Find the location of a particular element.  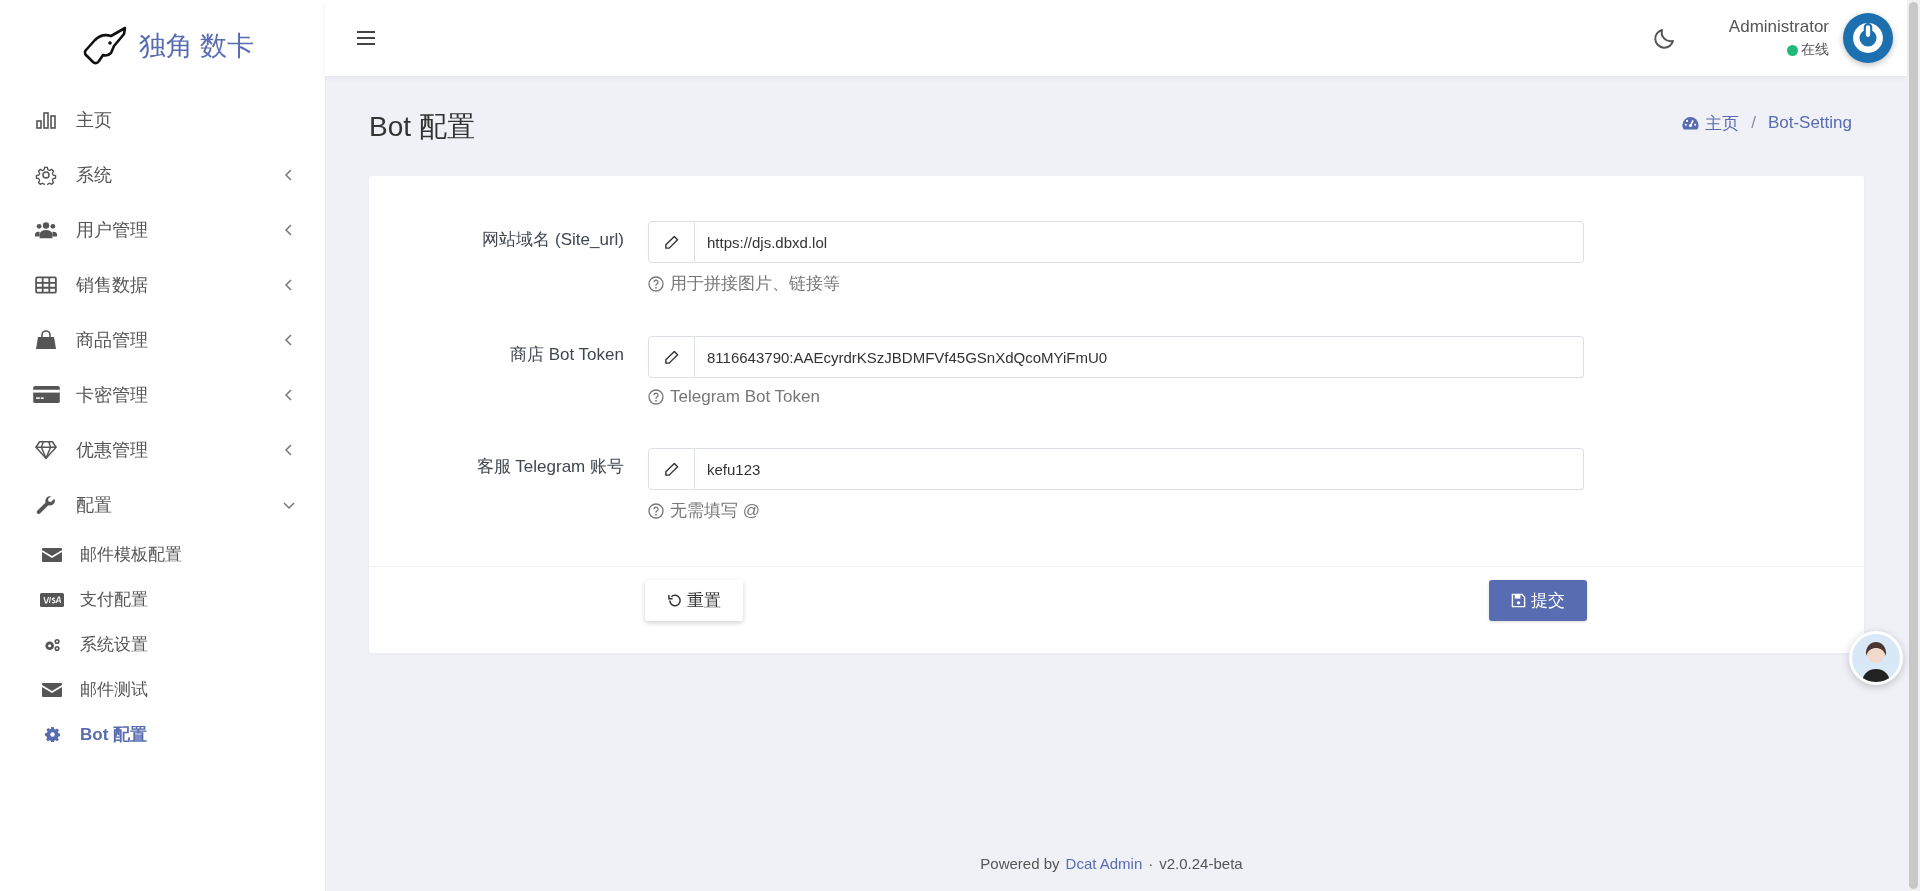

version-text: v2.0.24-beta is located at coordinates (1201, 863).